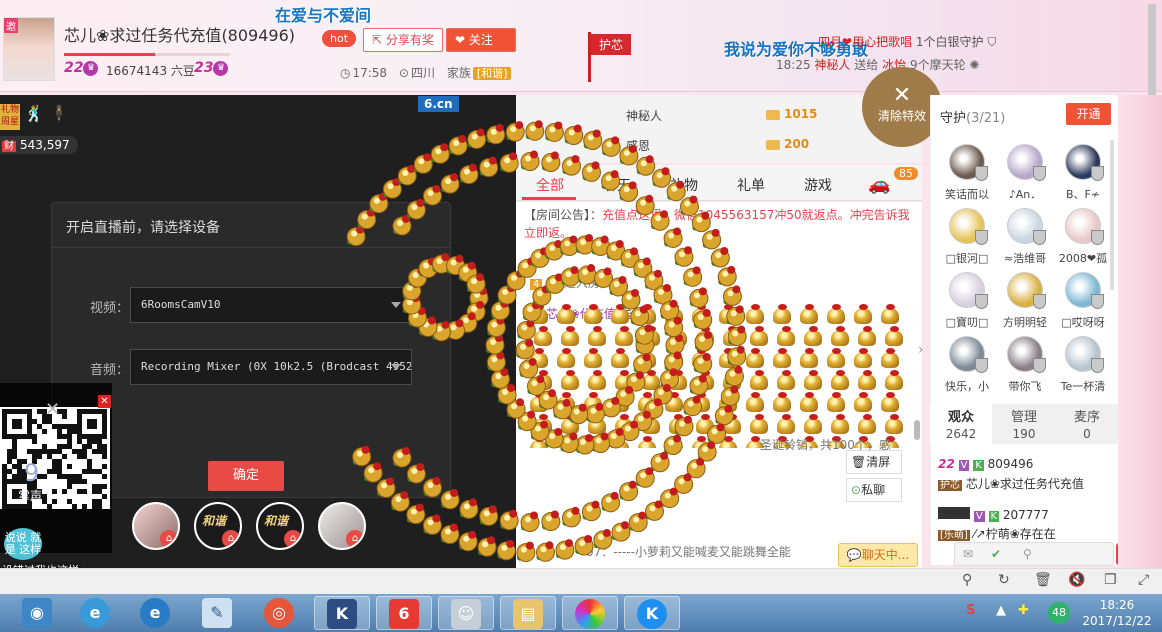 The image size is (1162, 632). Describe the element at coordinates (974, 65) in the screenshot. I see `ferris-wheel-icon: ✺` at that location.